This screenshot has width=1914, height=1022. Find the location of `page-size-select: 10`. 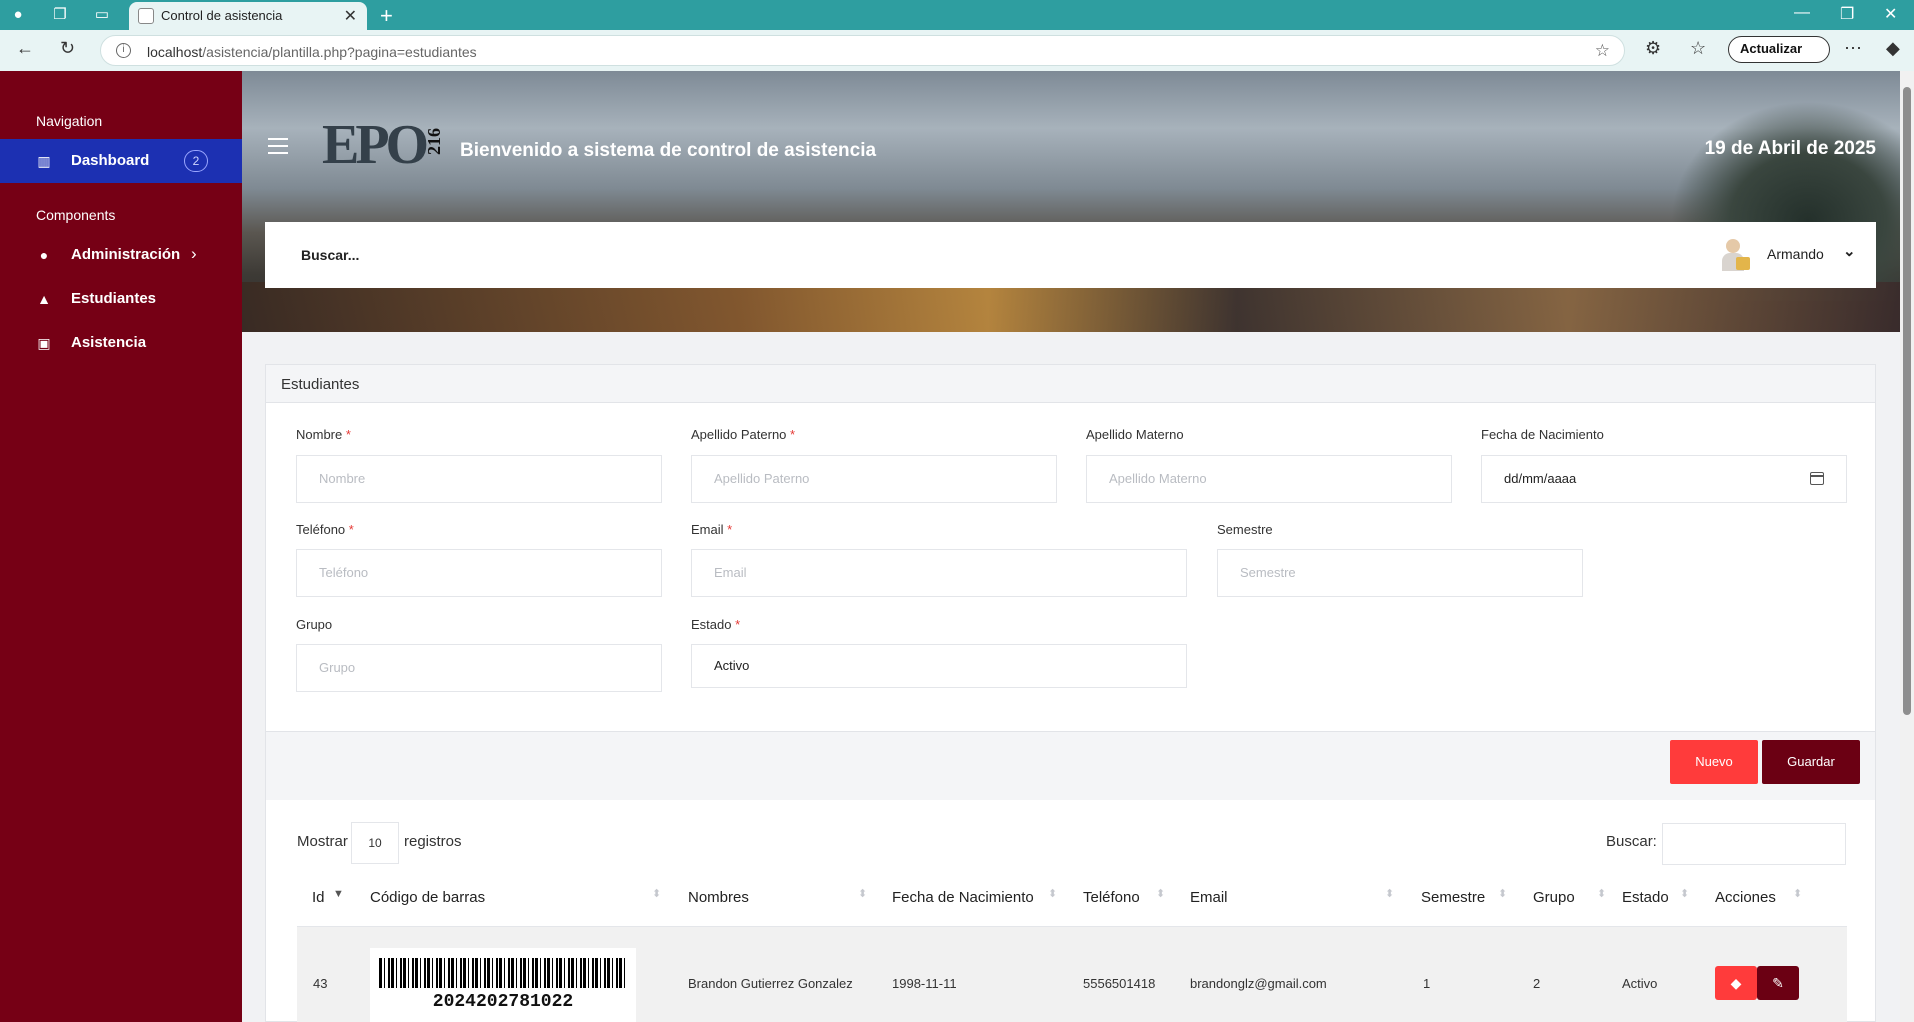

page-size-select: 10 is located at coordinates (375, 843).